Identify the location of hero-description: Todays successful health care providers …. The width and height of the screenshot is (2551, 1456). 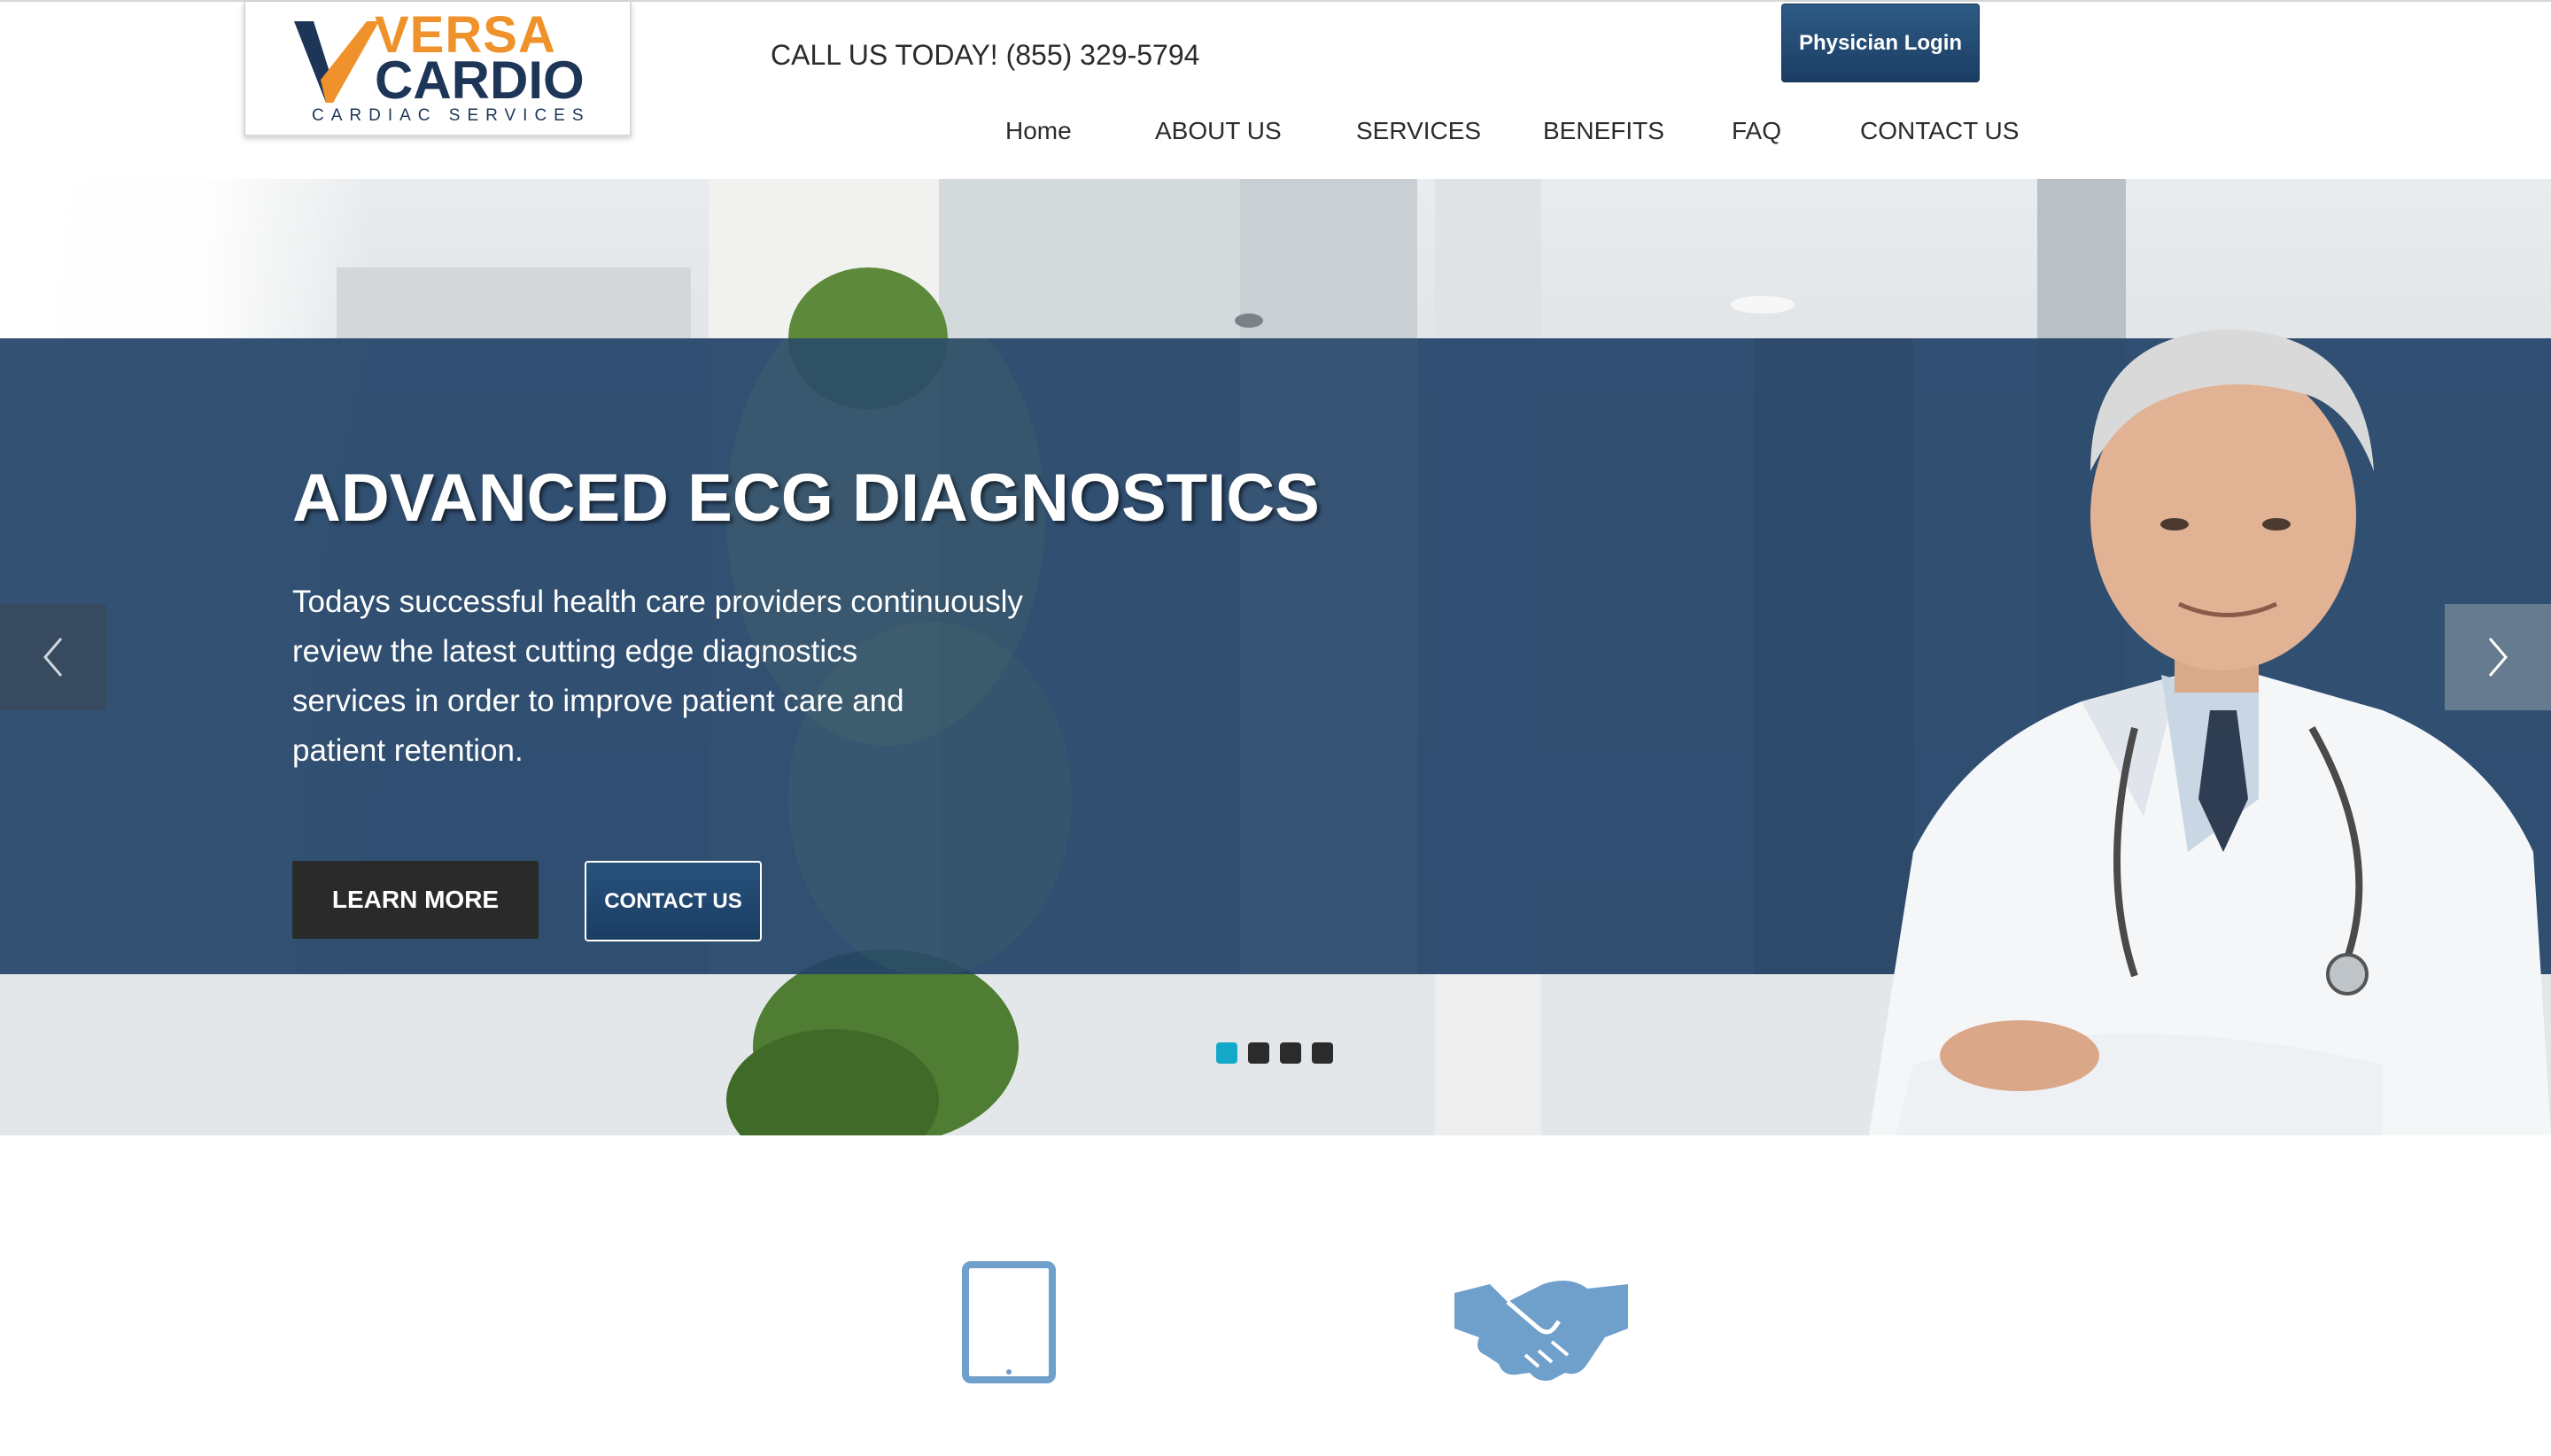
(673, 676).